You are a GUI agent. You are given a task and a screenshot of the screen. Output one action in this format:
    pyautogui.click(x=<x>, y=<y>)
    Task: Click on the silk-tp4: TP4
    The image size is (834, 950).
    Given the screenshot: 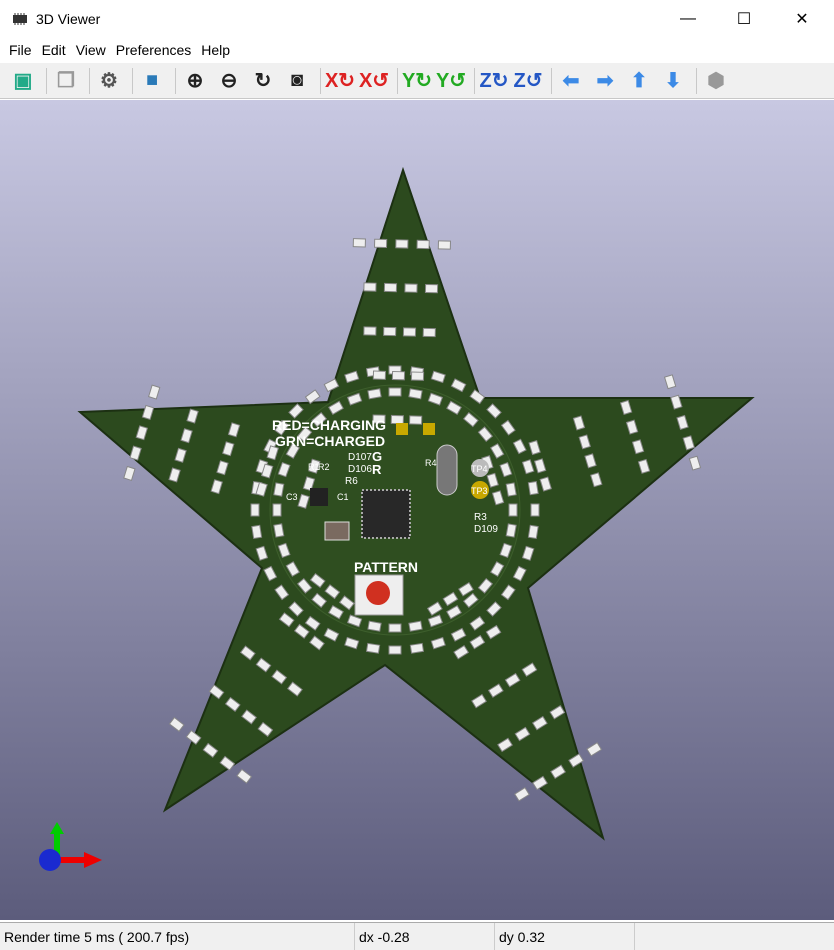 What is the action you would take?
    pyautogui.click(x=479, y=469)
    